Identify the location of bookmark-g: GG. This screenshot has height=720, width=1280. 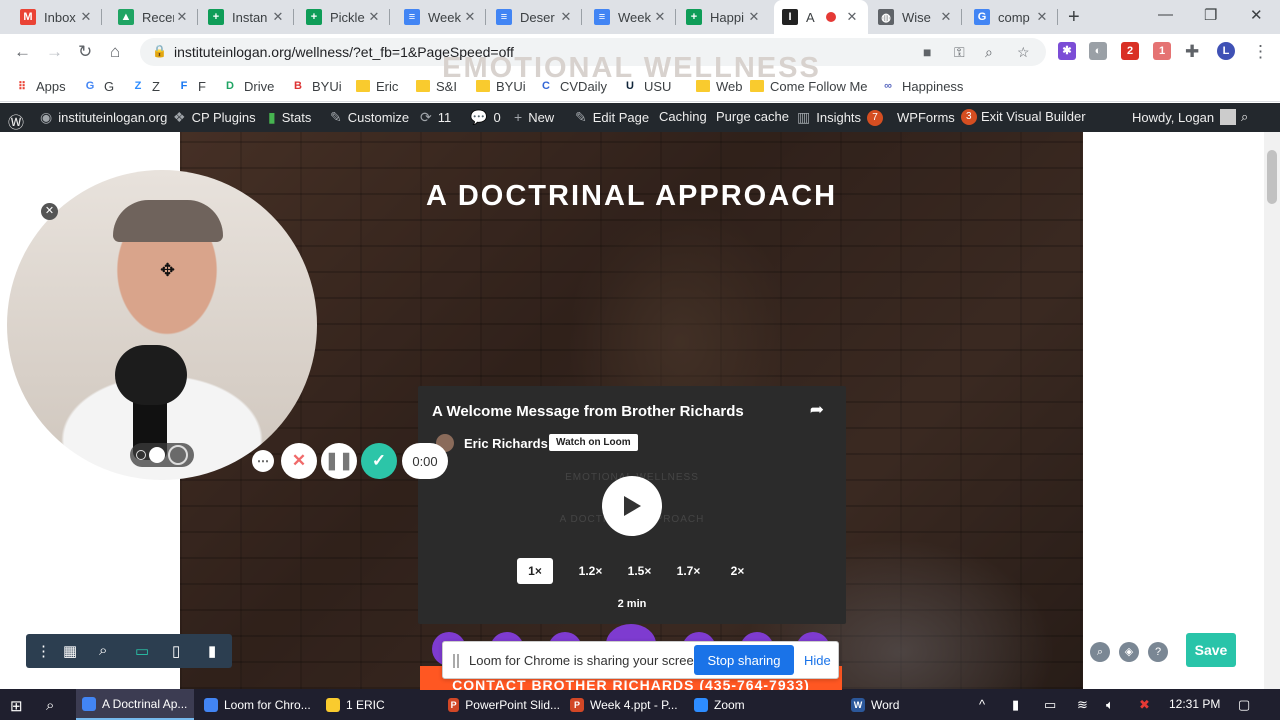
(98, 86).